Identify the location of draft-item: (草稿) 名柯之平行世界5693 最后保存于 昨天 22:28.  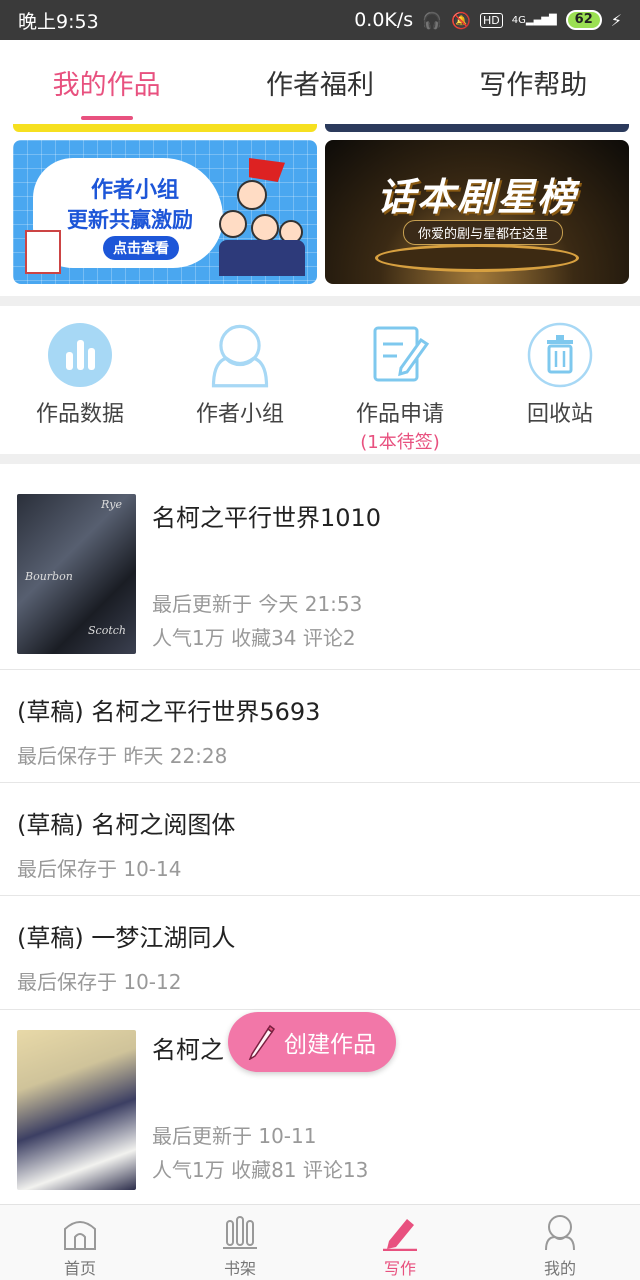
(320, 726).